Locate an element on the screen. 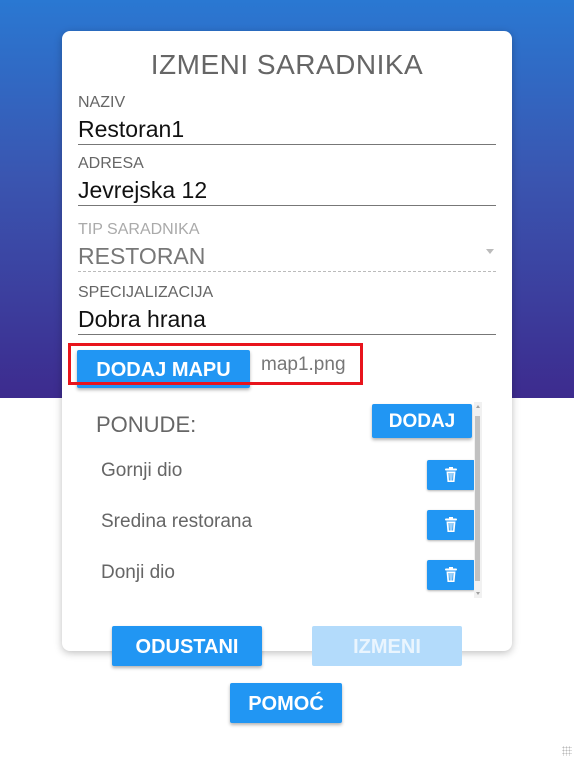  offer-item-label: Donji dio is located at coordinates (138, 572).